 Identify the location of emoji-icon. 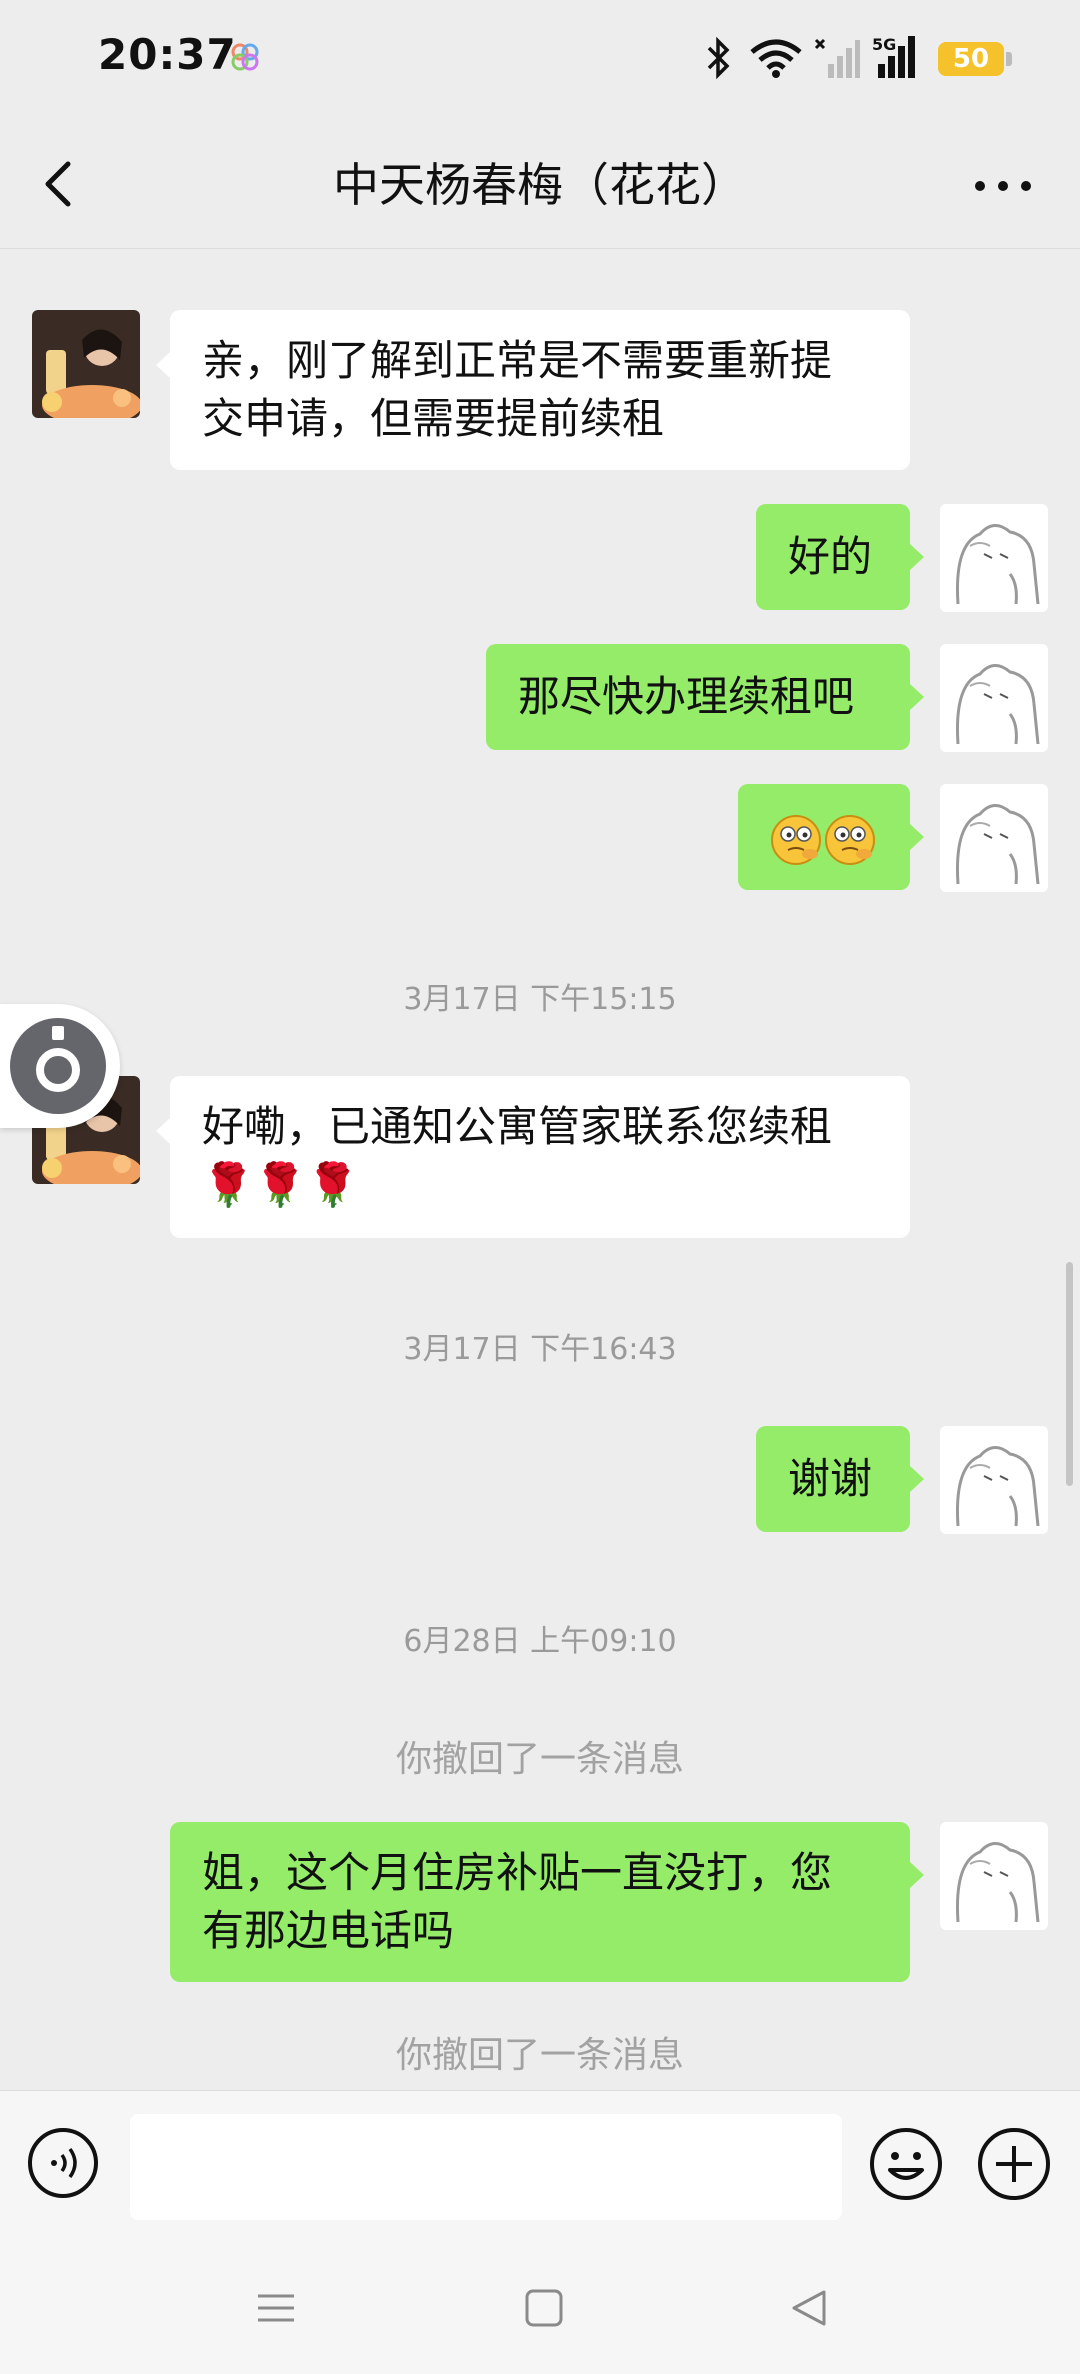
(823, 840).